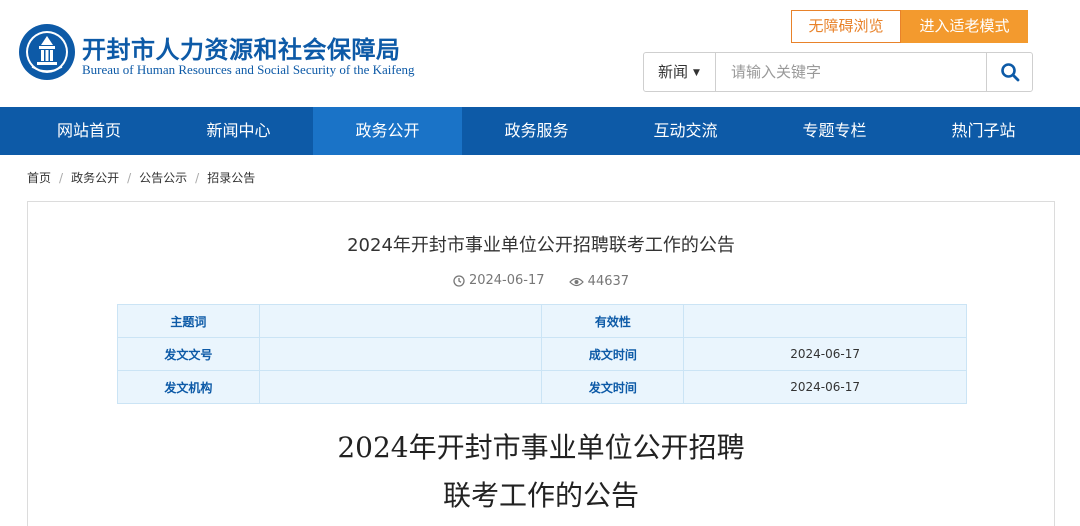  I want to click on caret-down-icon: ▼, so click(696, 73).